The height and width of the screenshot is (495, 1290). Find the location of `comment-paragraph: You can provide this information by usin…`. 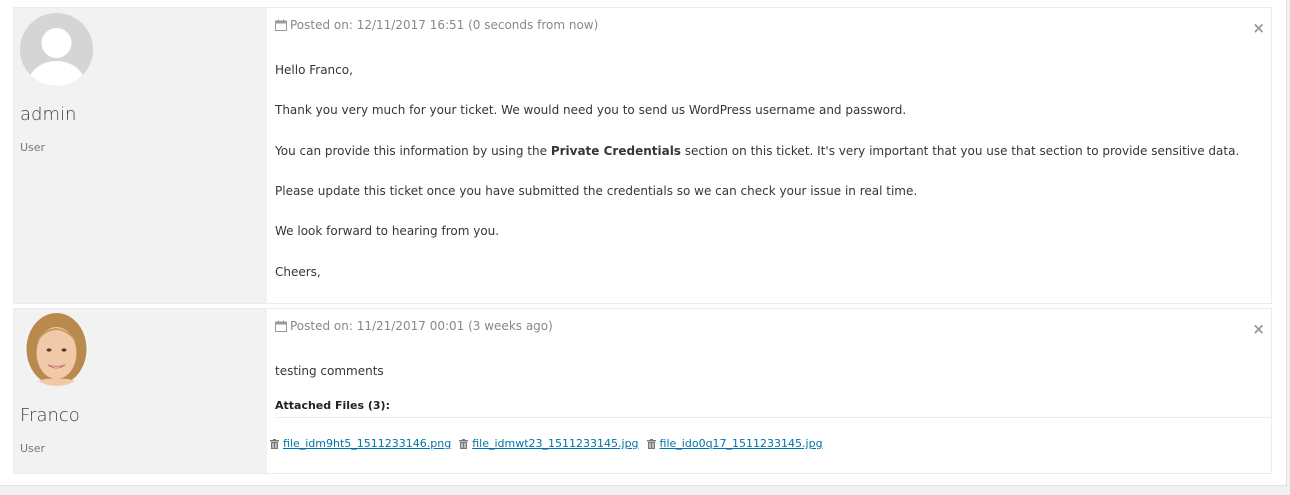

comment-paragraph: You can provide this information by usin… is located at coordinates (757, 151).